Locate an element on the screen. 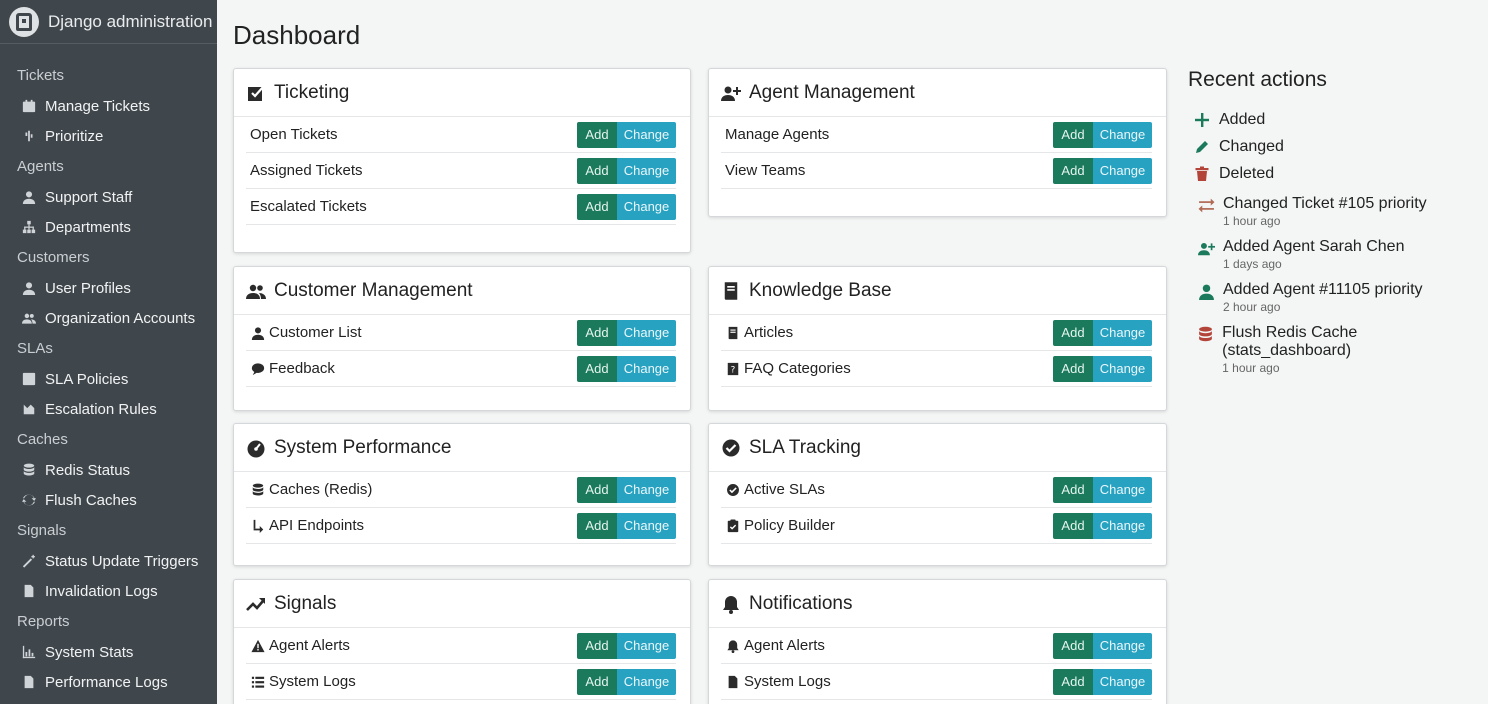 The width and height of the screenshot is (1488, 704). model-link: Manage Agents is located at coordinates (775, 134).